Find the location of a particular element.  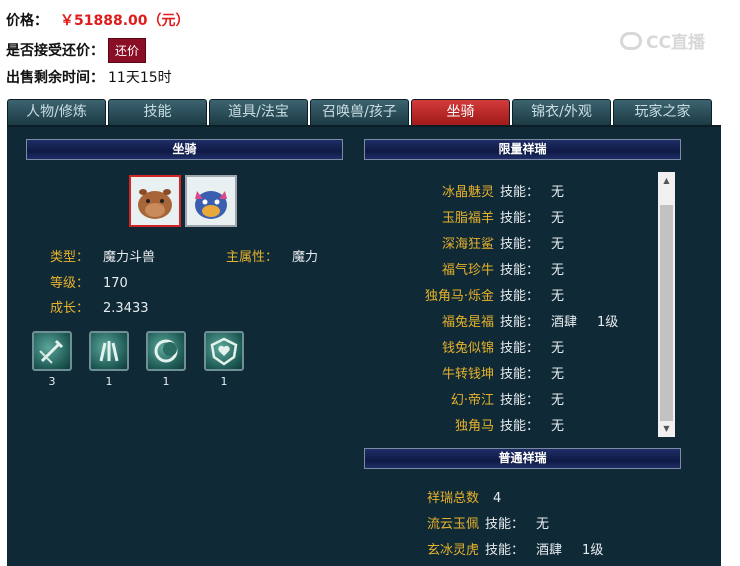

mount-attribute-field: 主属性： 魔力 is located at coordinates (272, 255).